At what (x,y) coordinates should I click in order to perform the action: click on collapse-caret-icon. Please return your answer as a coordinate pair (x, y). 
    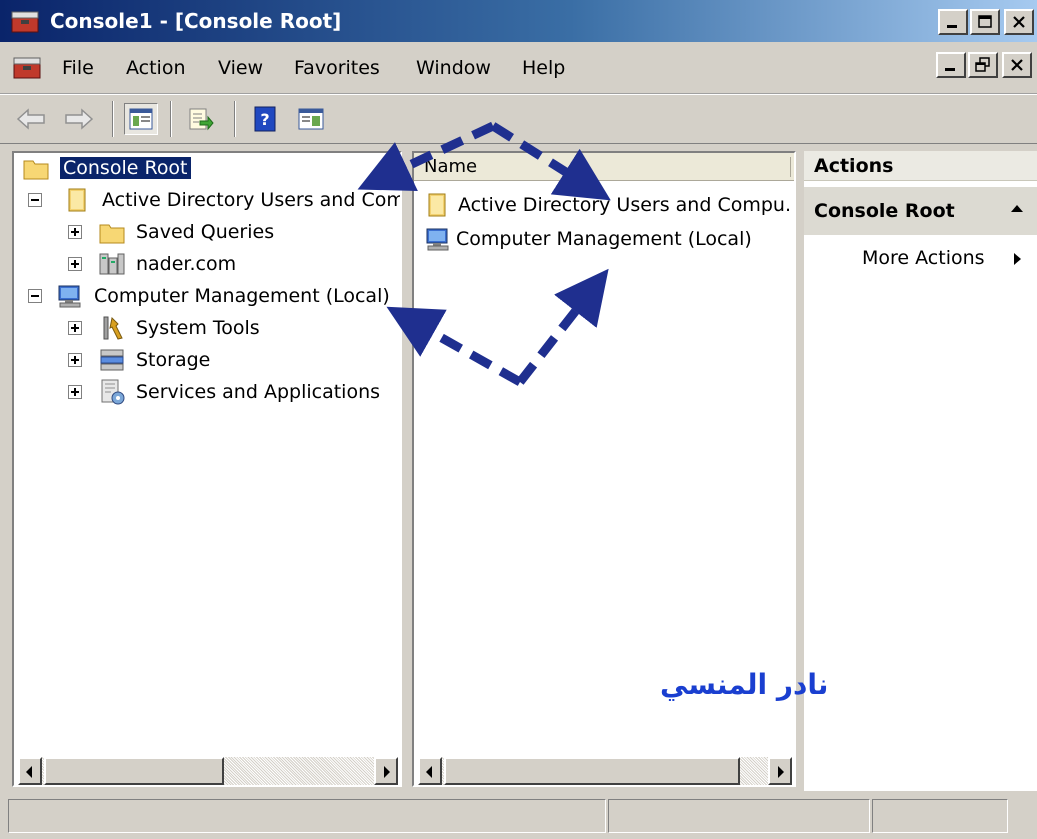
    Looking at the image, I should click on (1017, 208).